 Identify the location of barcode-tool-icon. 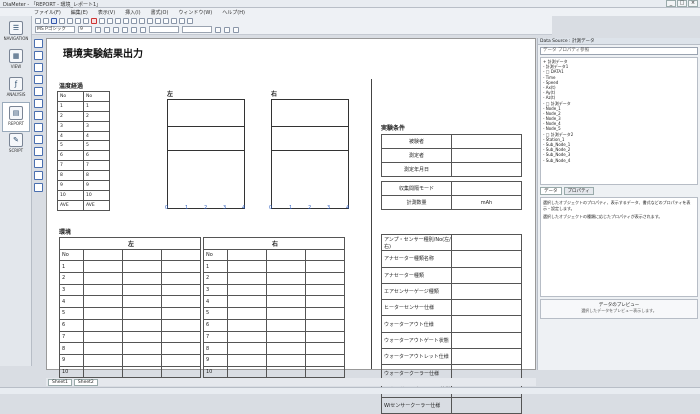
(38, 163).